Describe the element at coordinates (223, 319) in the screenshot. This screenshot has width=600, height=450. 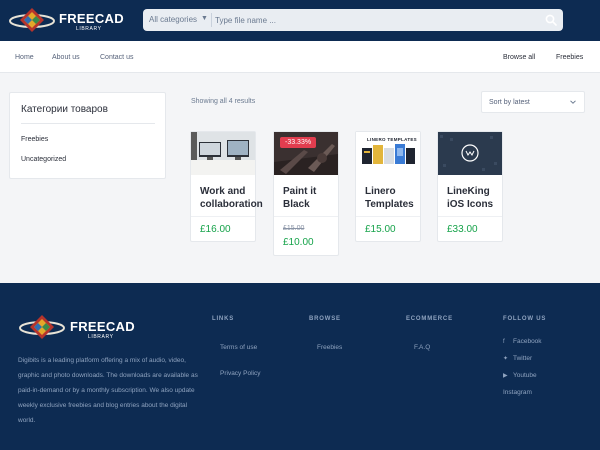
I see `footer-heading-links: LINKS` at that location.